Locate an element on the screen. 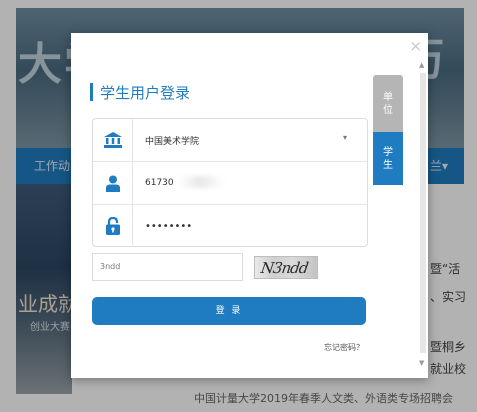 The height and width of the screenshot is (412, 477). tab-unit-char: 位 is located at coordinates (388, 110).